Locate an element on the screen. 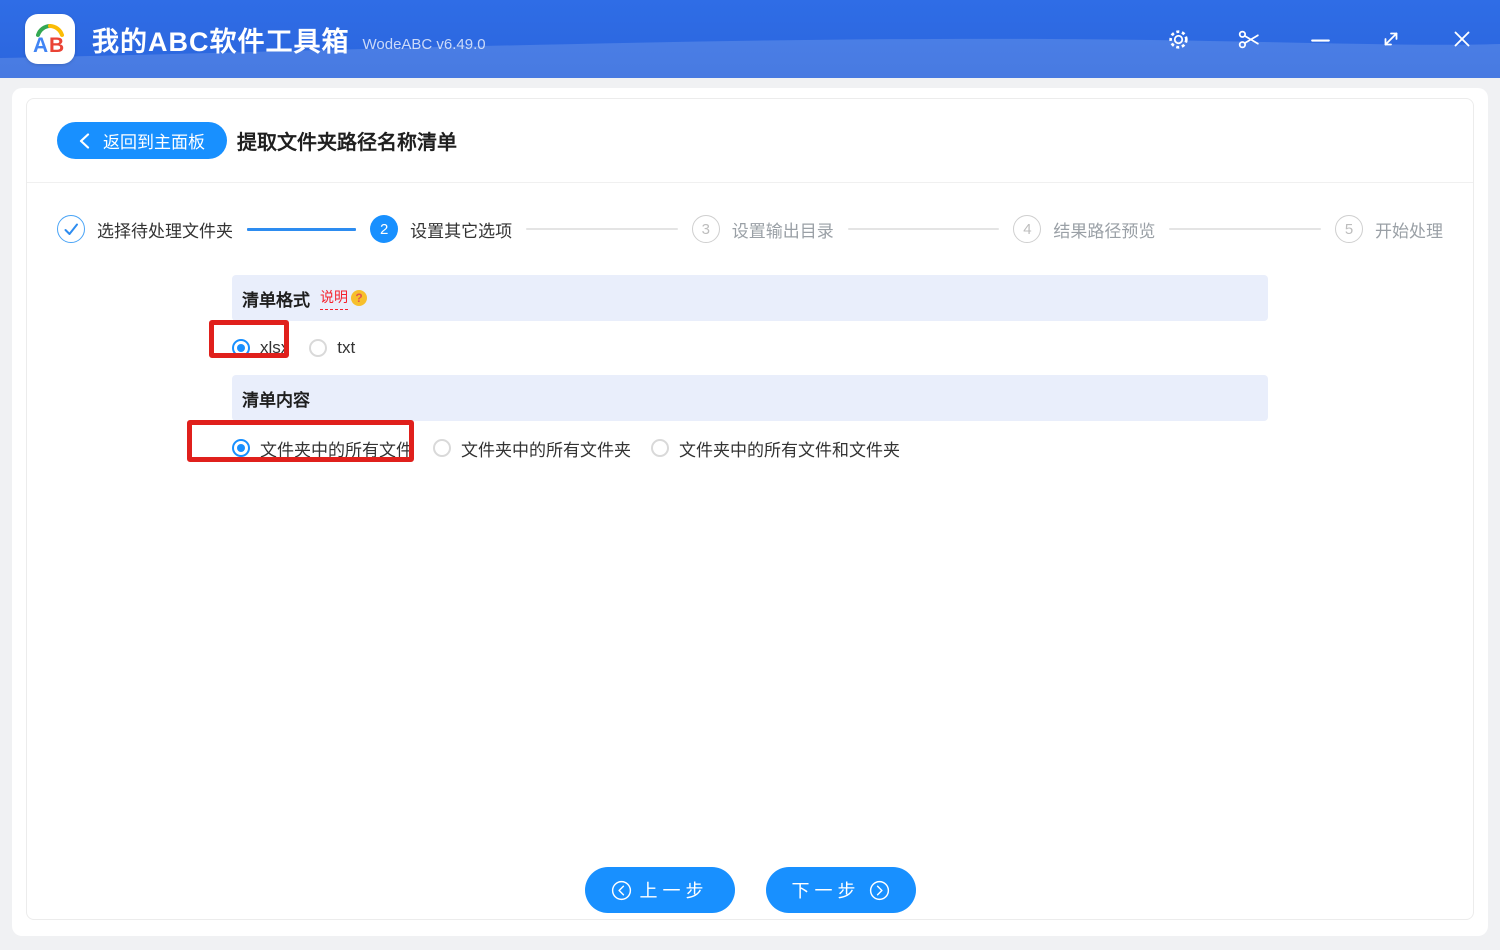 The height and width of the screenshot is (950, 1500). section-header-list-format: 清单格式 说明 ? is located at coordinates (750, 298).